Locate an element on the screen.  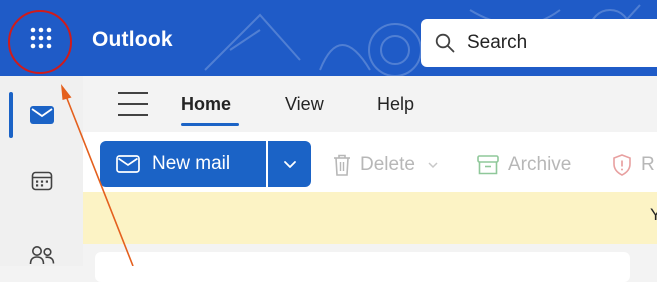
calendar-icon is located at coordinates (42, 181).